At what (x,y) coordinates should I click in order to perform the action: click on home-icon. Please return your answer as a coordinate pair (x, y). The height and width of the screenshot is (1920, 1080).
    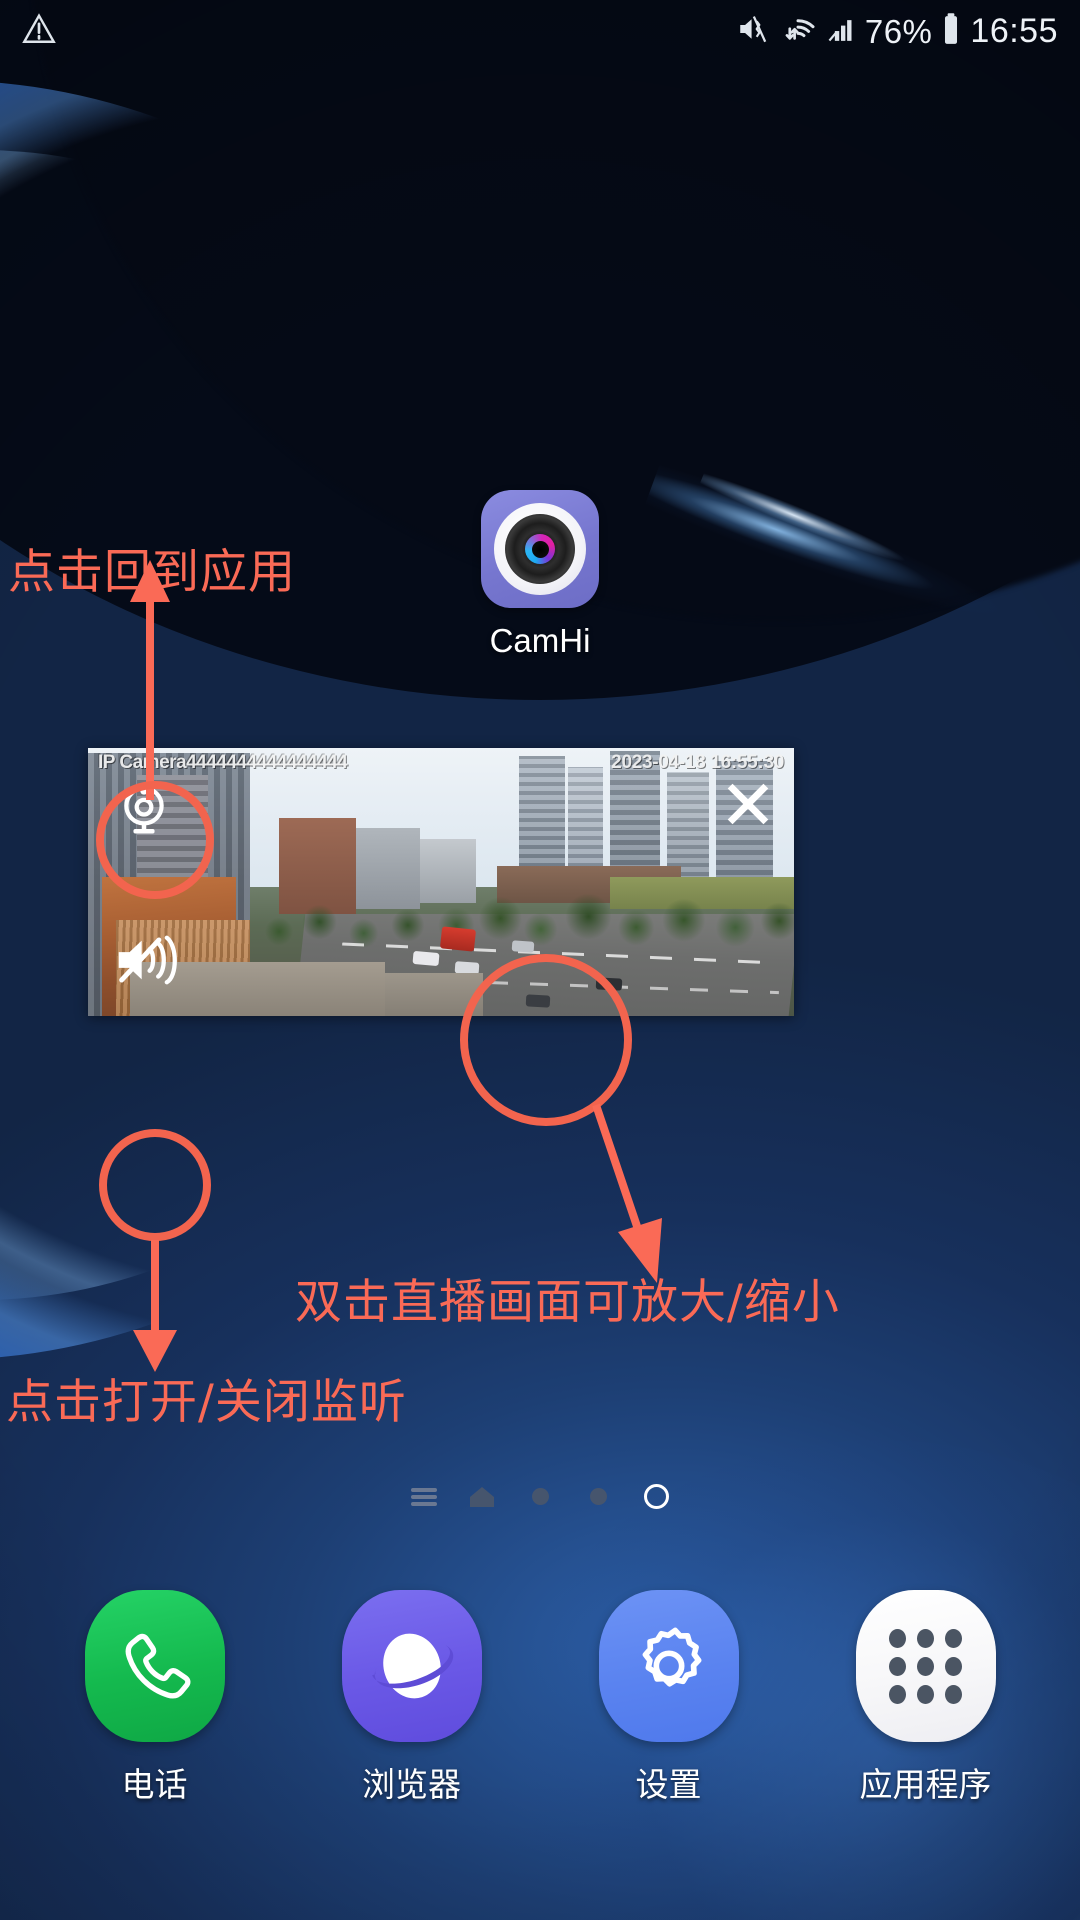
    Looking at the image, I should click on (482, 1496).